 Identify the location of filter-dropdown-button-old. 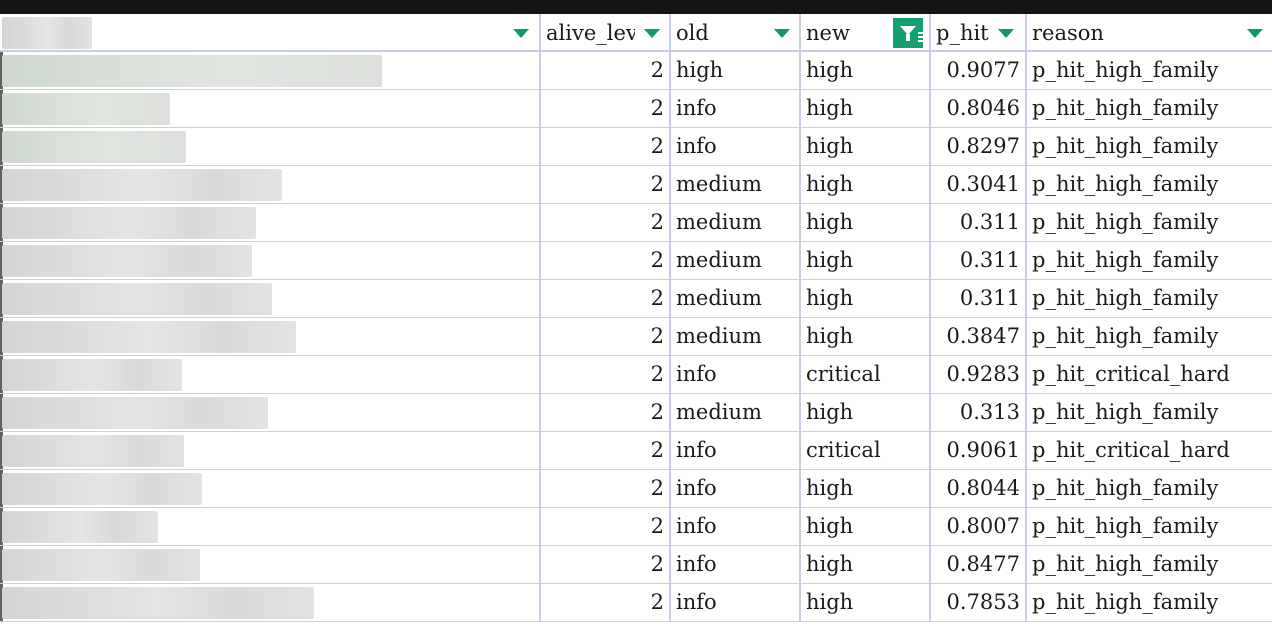
(782, 33).